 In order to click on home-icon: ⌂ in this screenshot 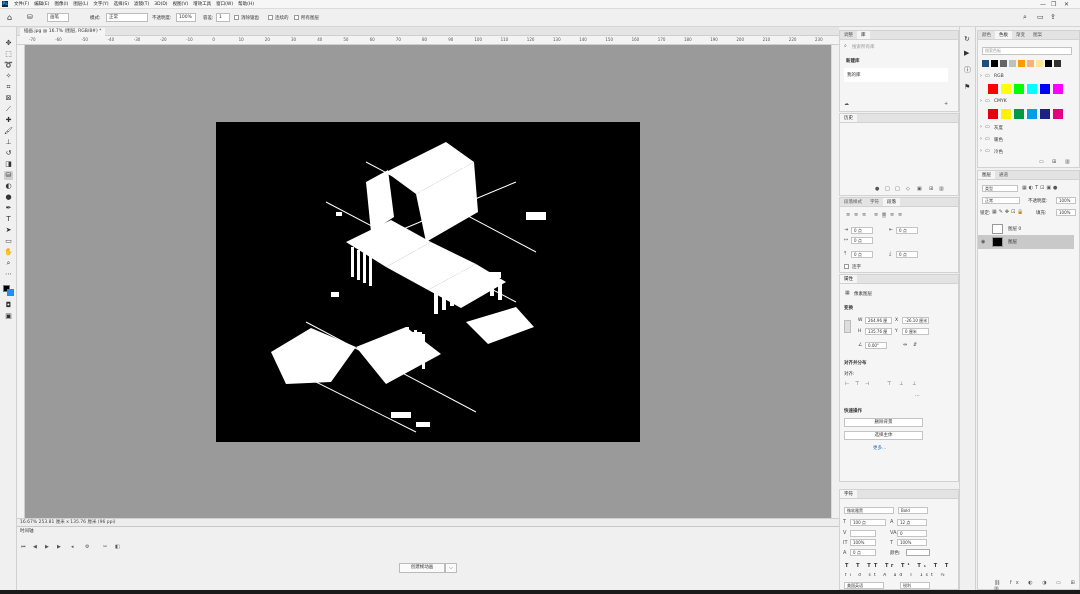, I will do `click(9, 17)`.